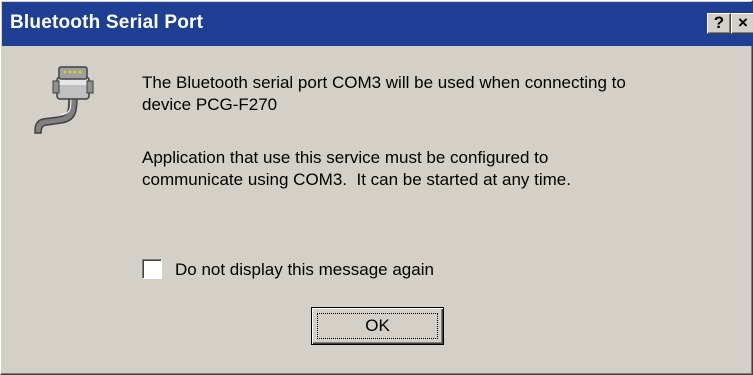 The image size is (753, 375). I want to click on do-not-display-checkbox, so click(152, 269).